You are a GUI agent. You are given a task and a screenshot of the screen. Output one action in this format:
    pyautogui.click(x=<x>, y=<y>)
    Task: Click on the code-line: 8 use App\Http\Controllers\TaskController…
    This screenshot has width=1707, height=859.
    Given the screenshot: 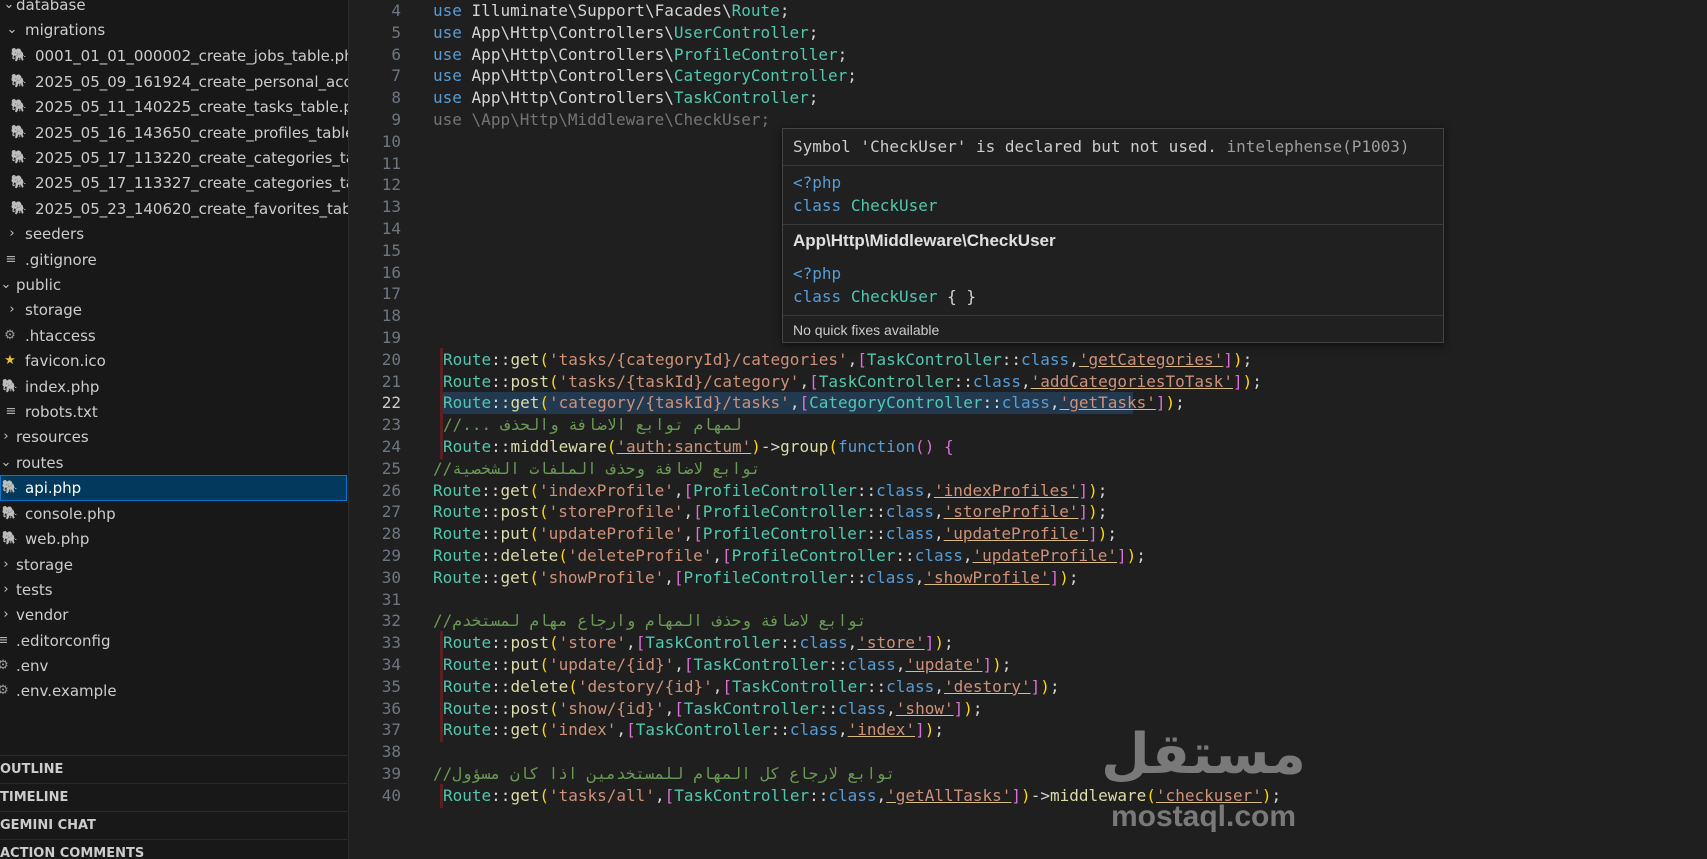 What is the action you would take?
    pyautogui.click(x=1028, y=98)
    